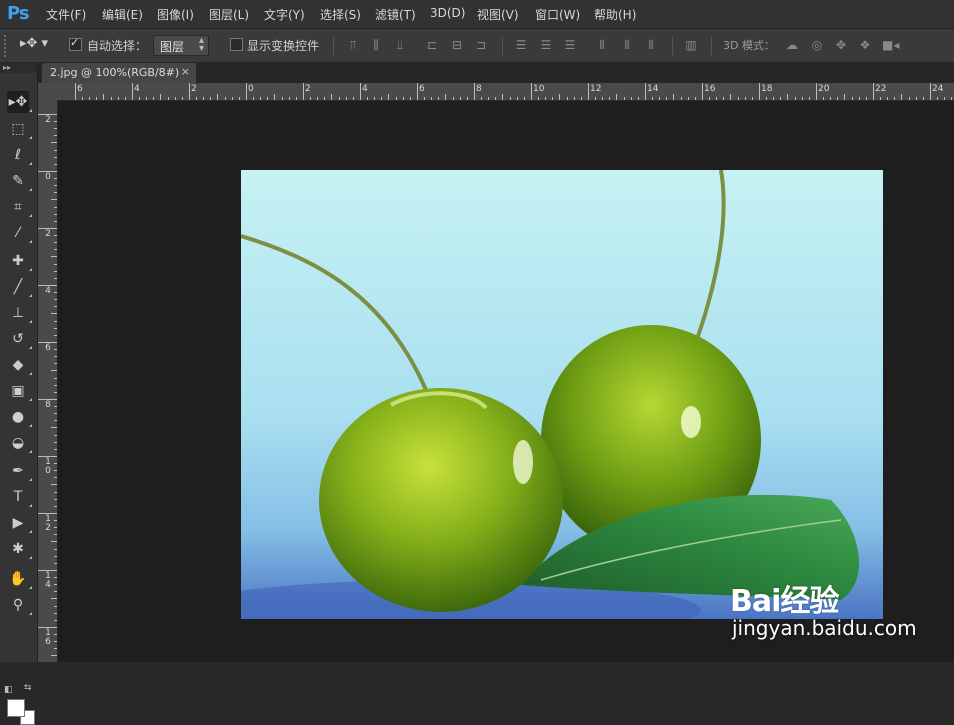 The width and height of the screenshot is (954, 725). What do you see at coordinates (34, 43) in the screenshot?
I see `move-tool-preset-icon: ▸✥ ▾` at bounding box center [34, 43].